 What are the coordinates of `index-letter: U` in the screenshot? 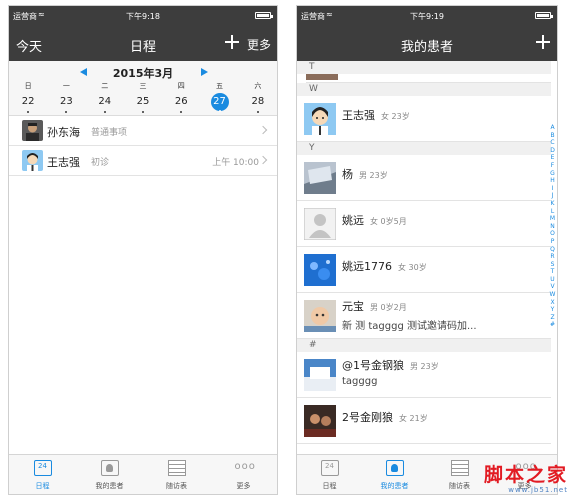 It's located at (552, 280).